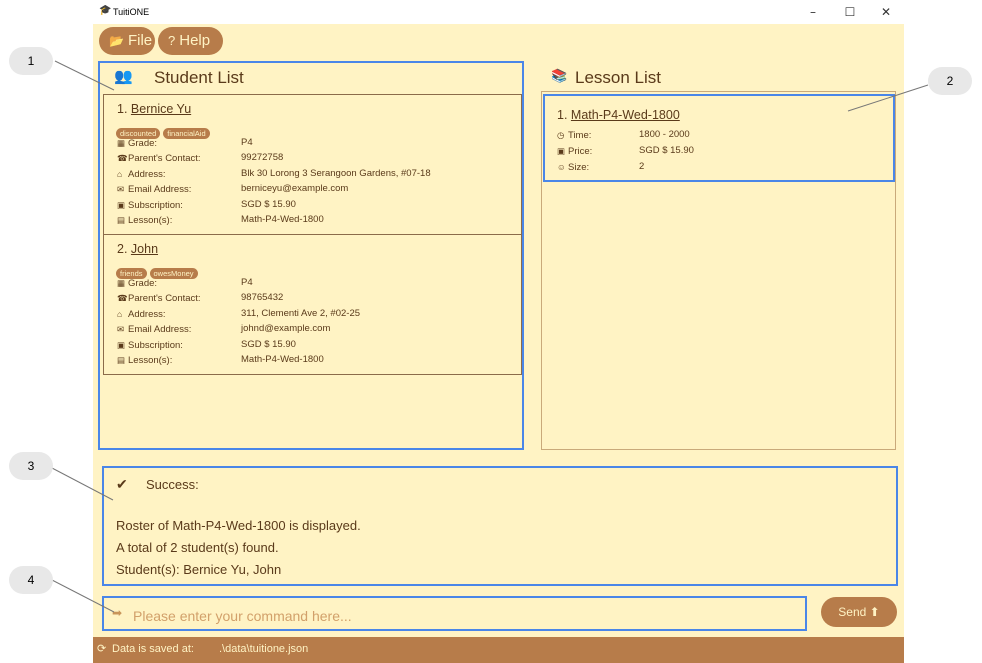  I want to click on callout-2: 2, so click(950, 81).